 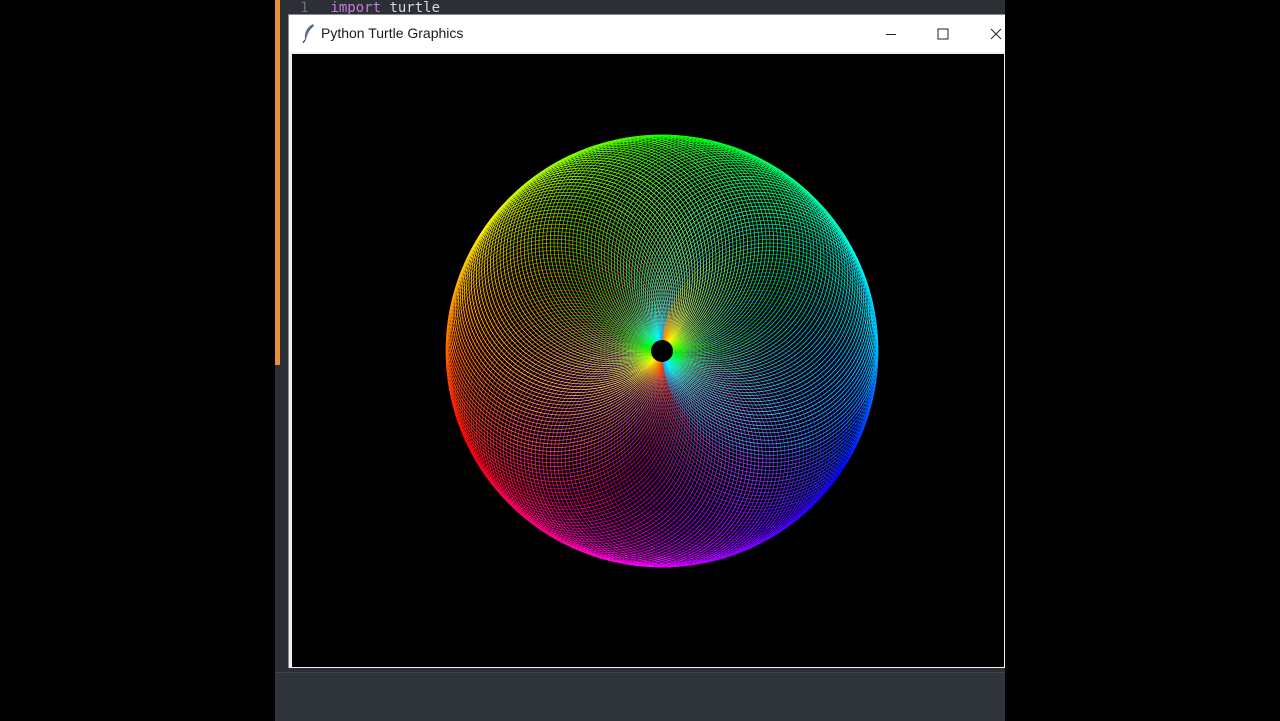 I want to click on minimize-icon, so click(x=891, y=34).